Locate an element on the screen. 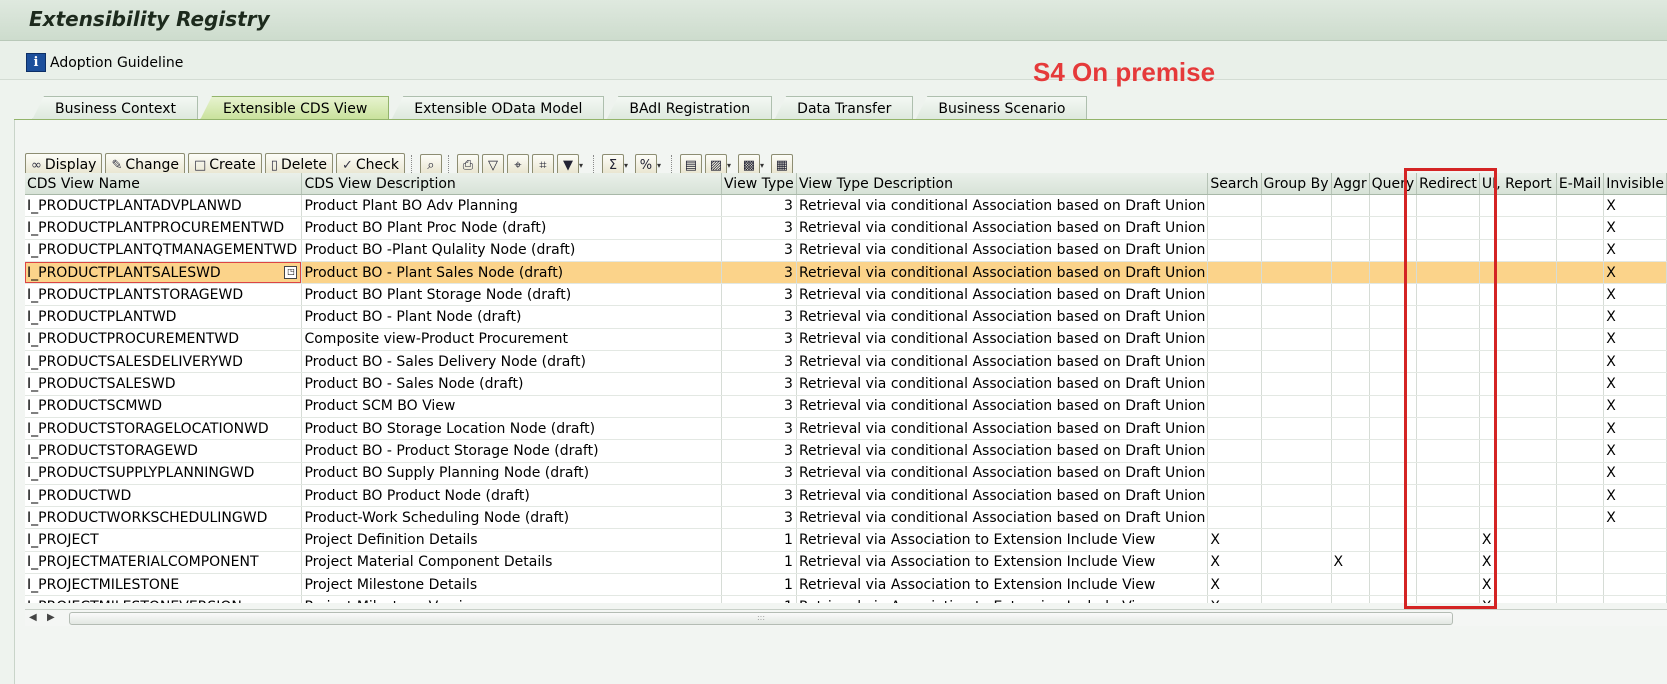  column-header: E-Mail is located at coordinates (1580, 184).